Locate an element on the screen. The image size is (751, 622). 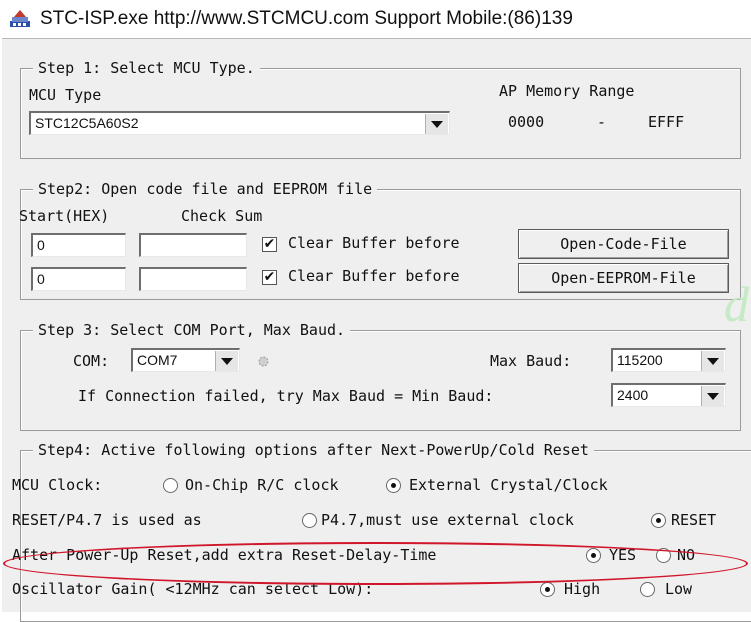
reset-delay-no-label: NO is located at coordinates (686, 555).